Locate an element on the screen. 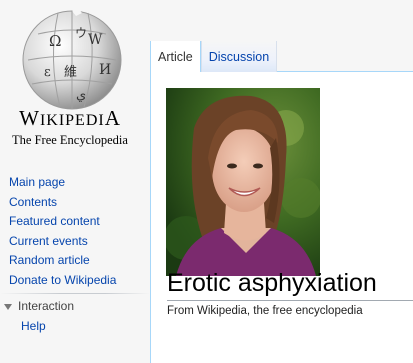 This screenshot has height=363, width=413. wordmark: WIKIPEDIA is located at coordinates (70, 118).